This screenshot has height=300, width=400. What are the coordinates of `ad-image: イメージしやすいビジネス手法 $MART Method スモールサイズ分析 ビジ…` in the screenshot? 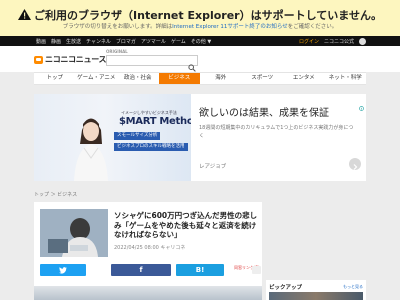 It's located at (112, 137).